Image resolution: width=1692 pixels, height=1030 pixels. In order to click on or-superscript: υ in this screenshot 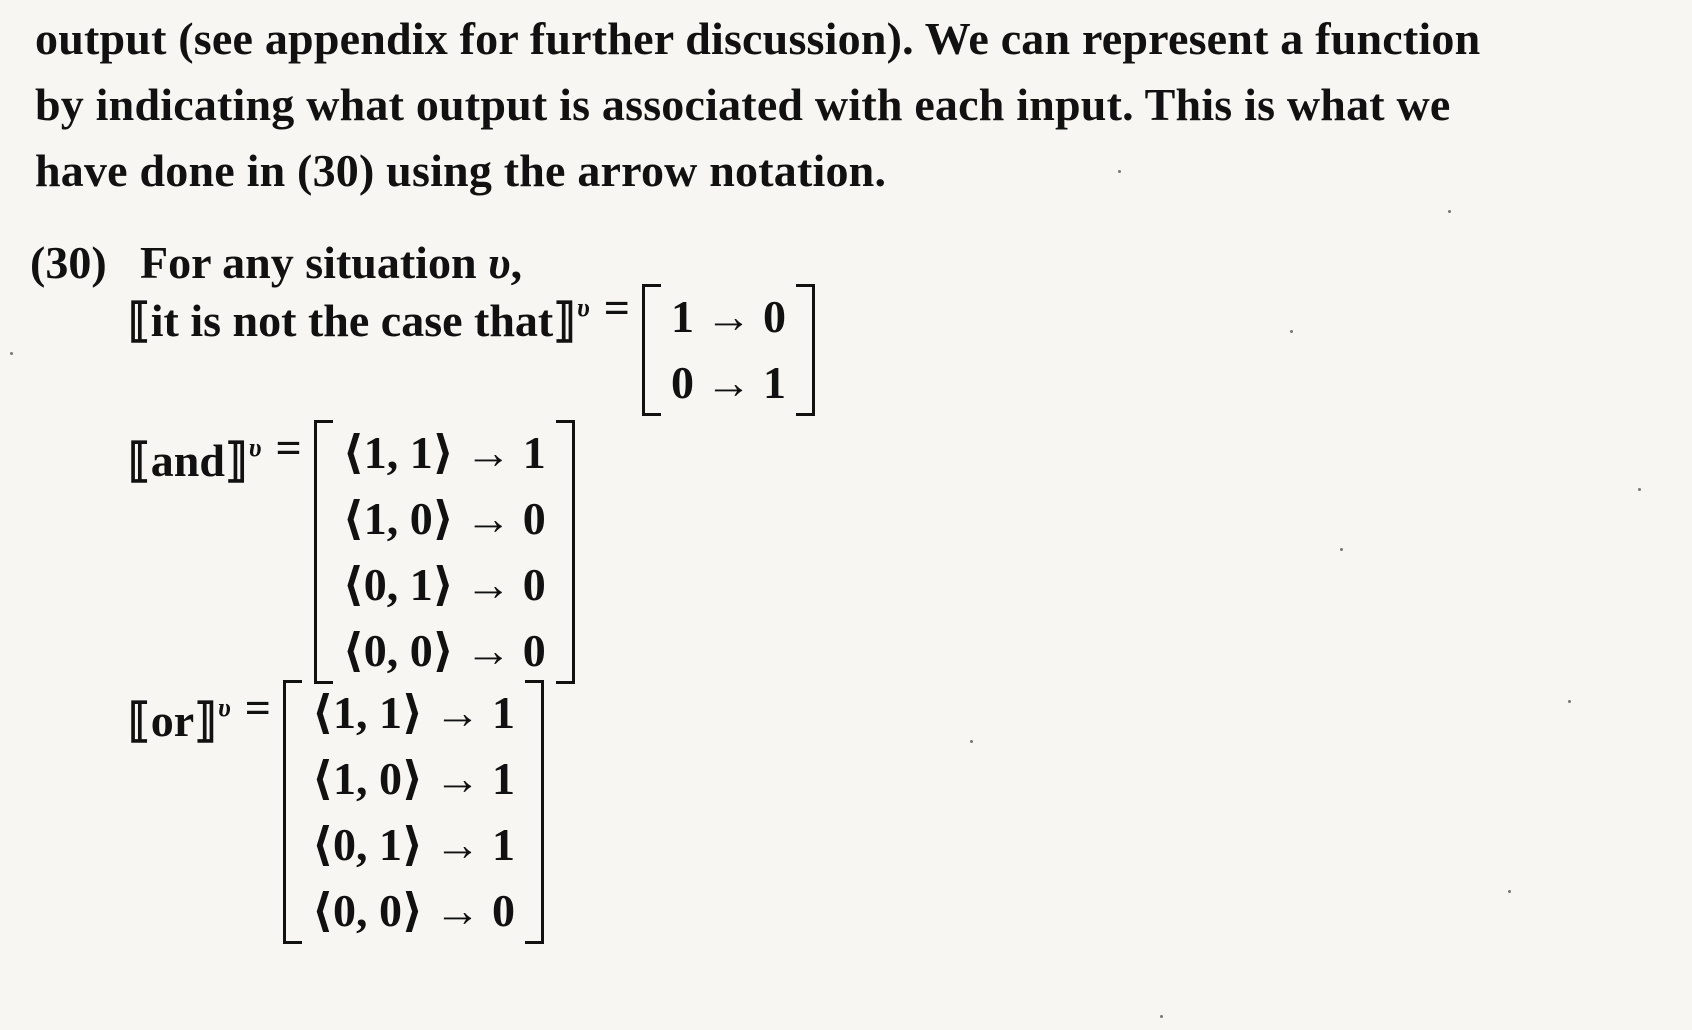, I will do `click(224, 707)`.